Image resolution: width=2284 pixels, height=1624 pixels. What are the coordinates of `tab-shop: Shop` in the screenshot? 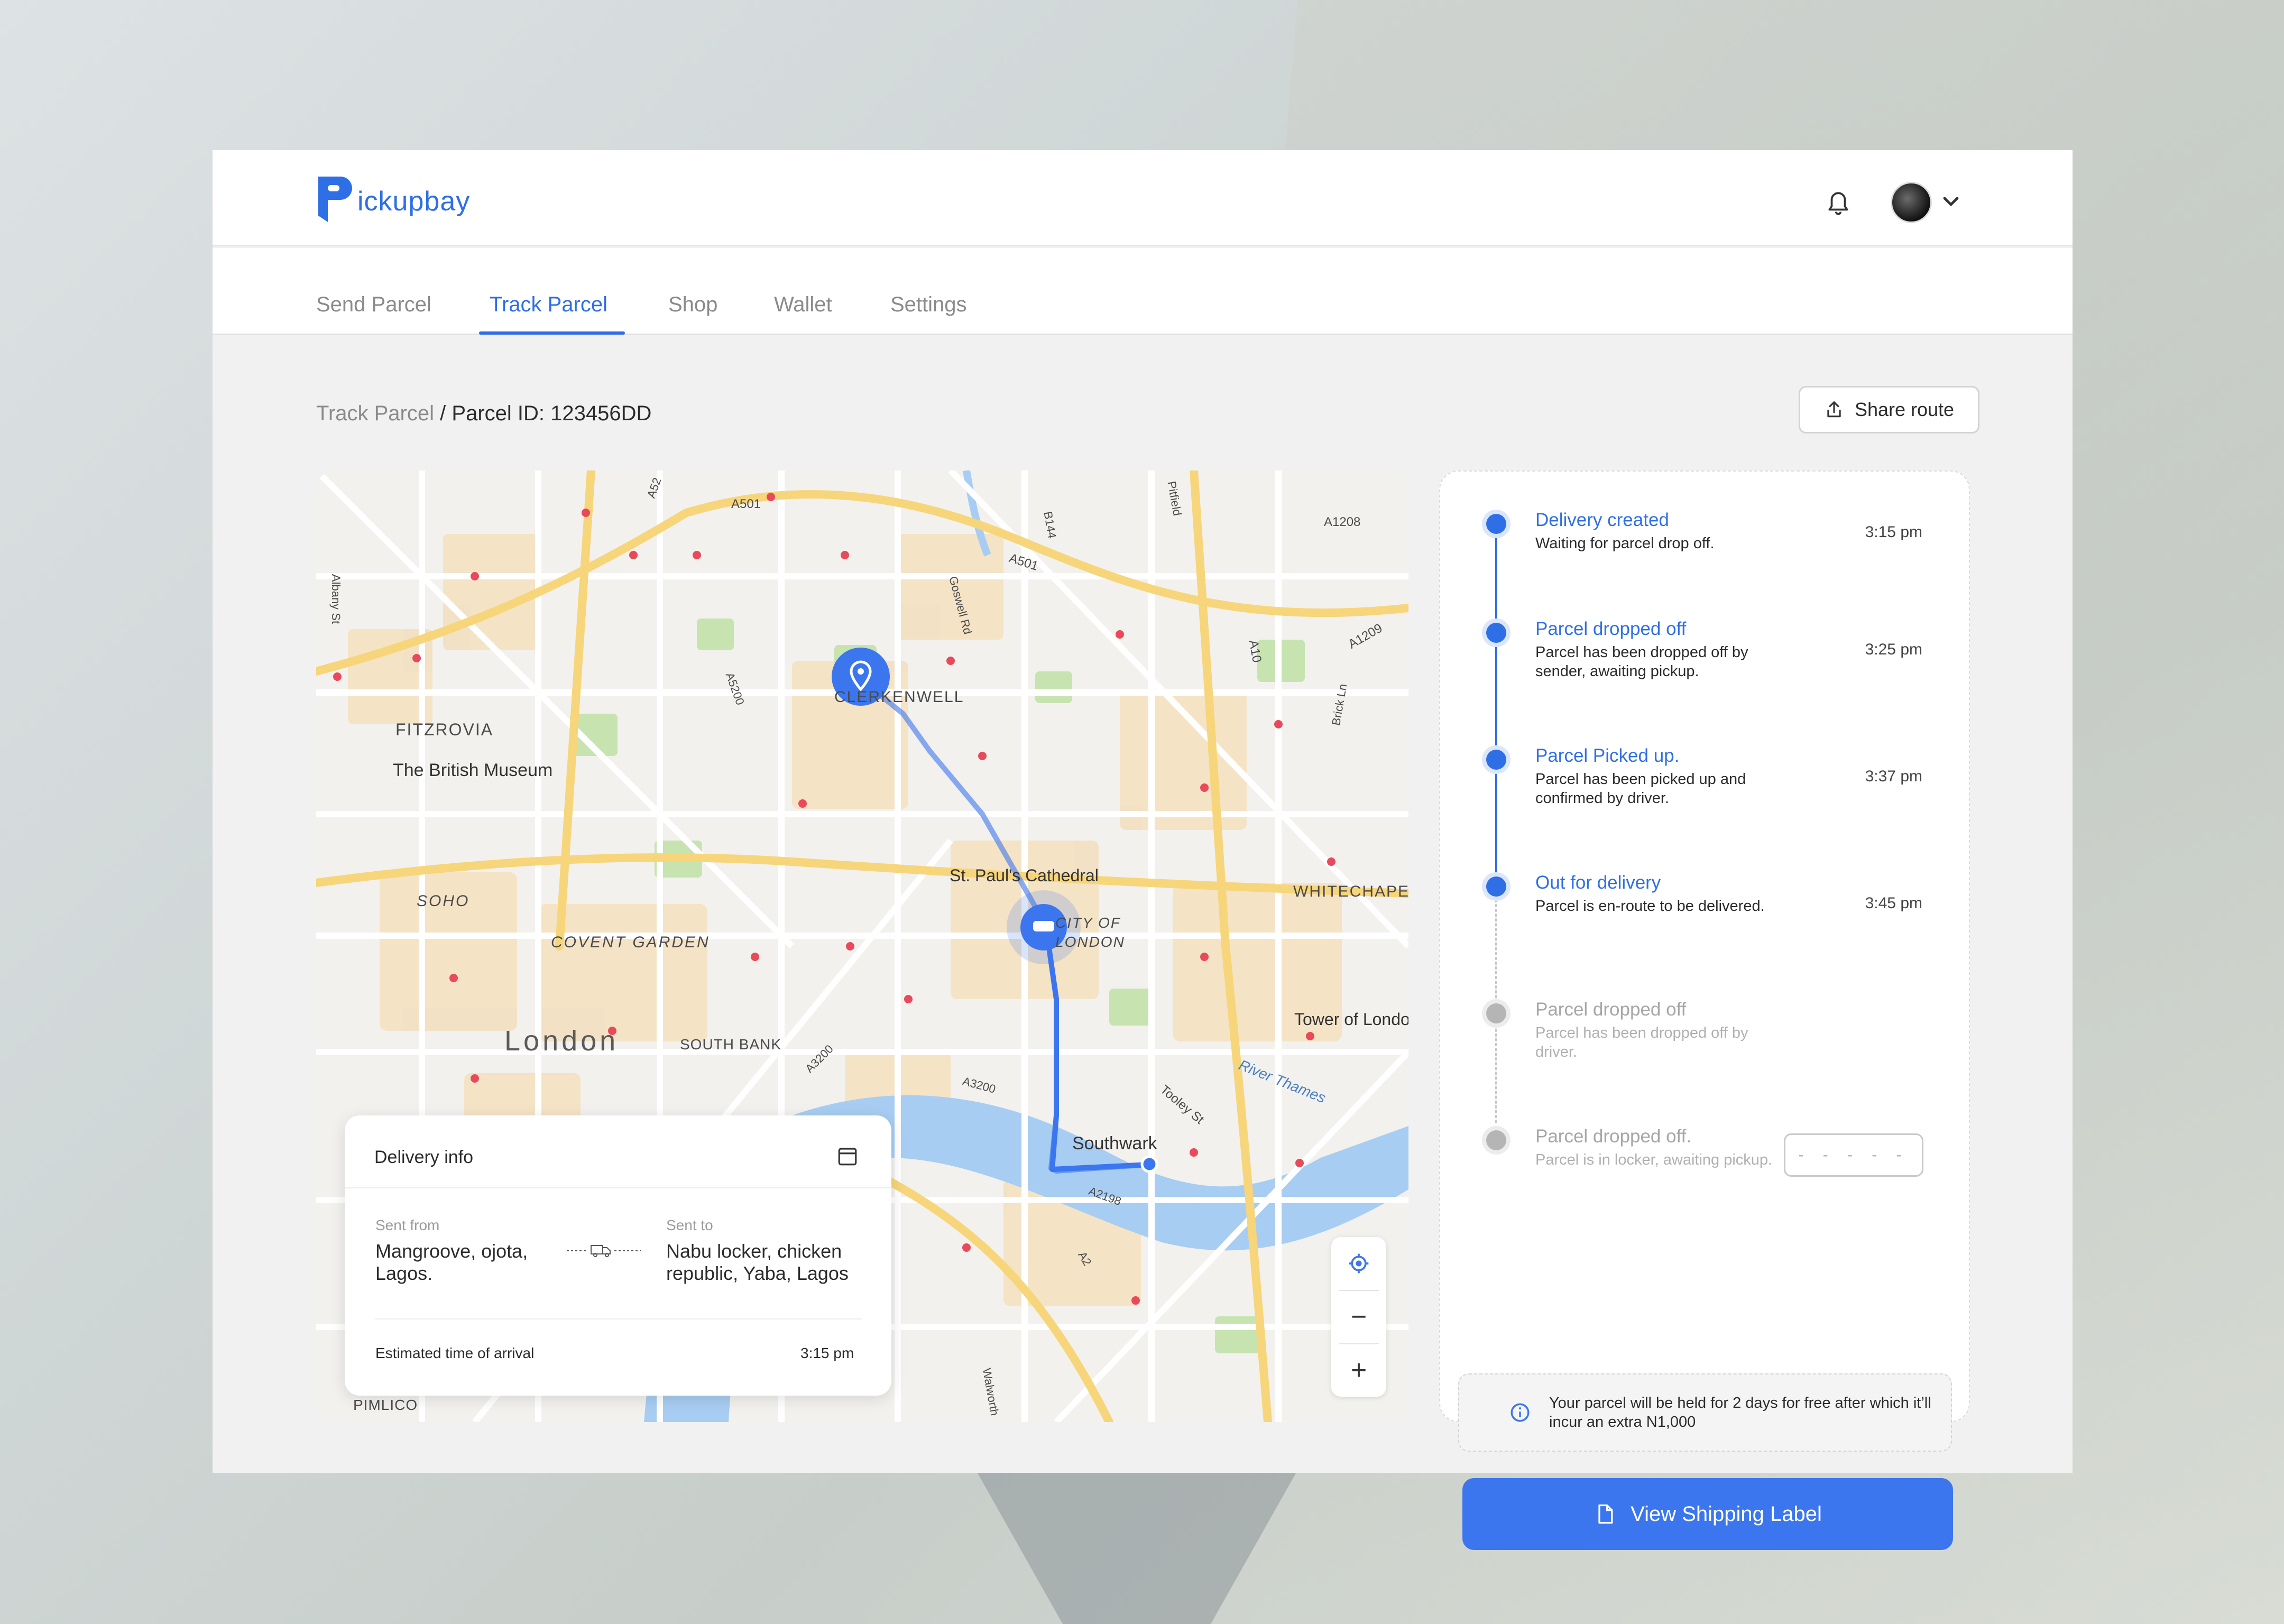 It's located at (692, 305).